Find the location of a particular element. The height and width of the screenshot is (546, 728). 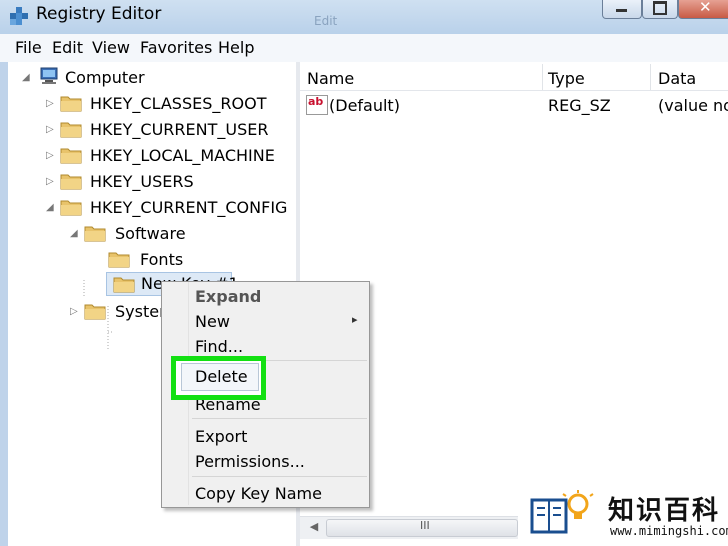

window-frame-left is located at coordinates (4, 304).